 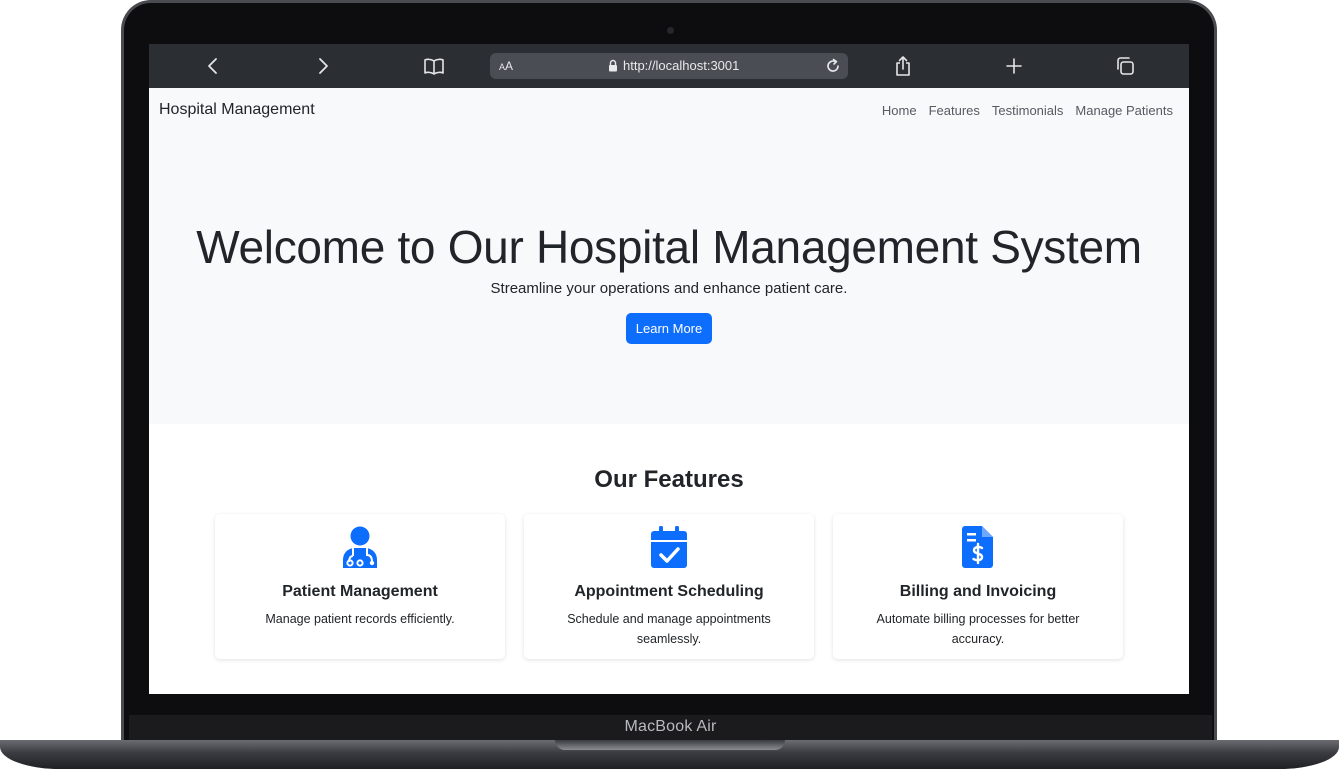 I want to click on back-icon, so click(x=213, y=66).